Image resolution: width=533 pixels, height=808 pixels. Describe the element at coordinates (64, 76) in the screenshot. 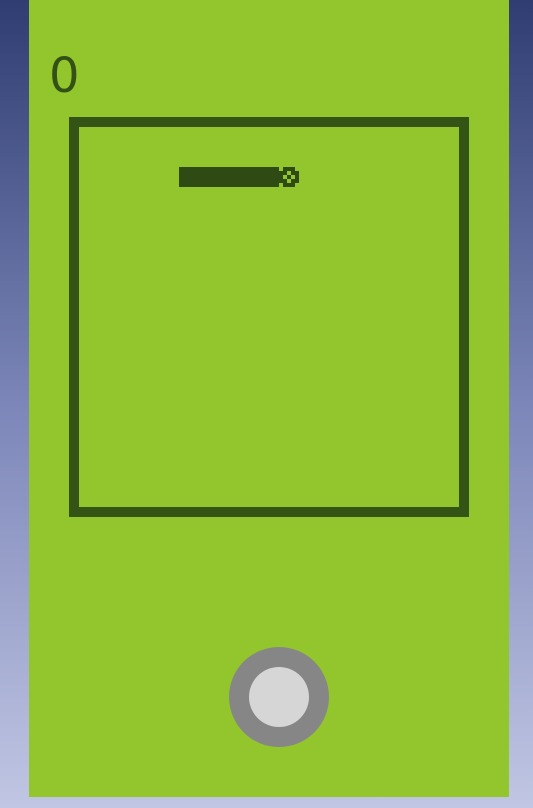

I see `score-display: 0` at that location.